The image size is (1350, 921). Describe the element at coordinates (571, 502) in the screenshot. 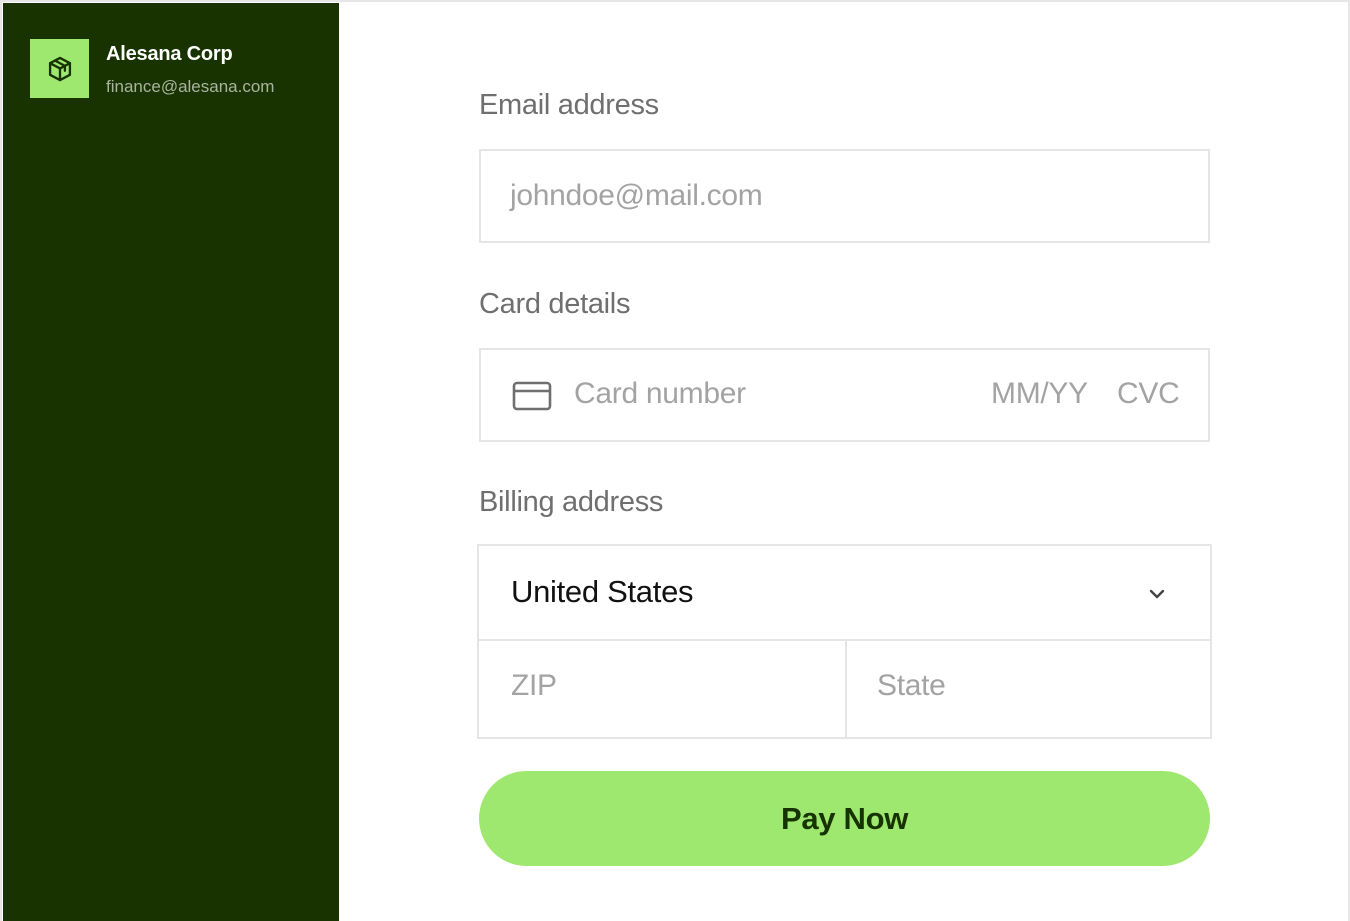

I see `billing-address-label: Billing address` at that location.